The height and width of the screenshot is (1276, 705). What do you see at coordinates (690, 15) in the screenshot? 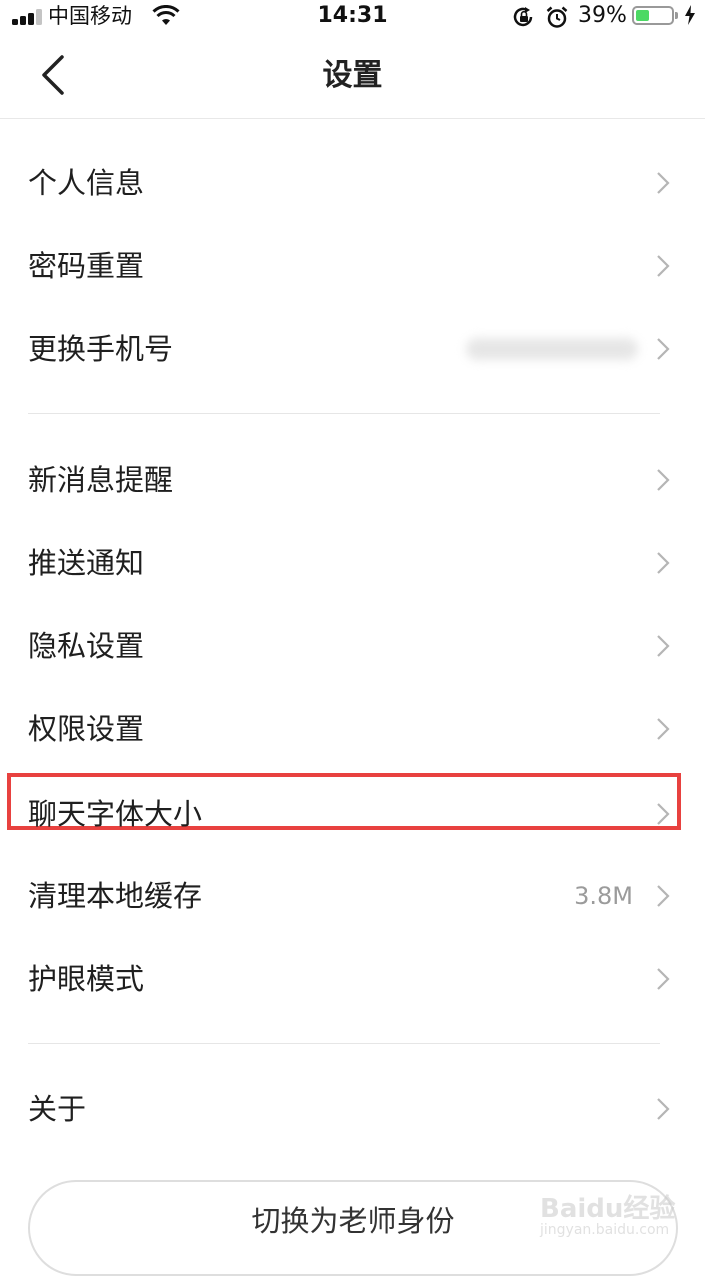
I see `charging-icon` at bounding box center [690, 15].